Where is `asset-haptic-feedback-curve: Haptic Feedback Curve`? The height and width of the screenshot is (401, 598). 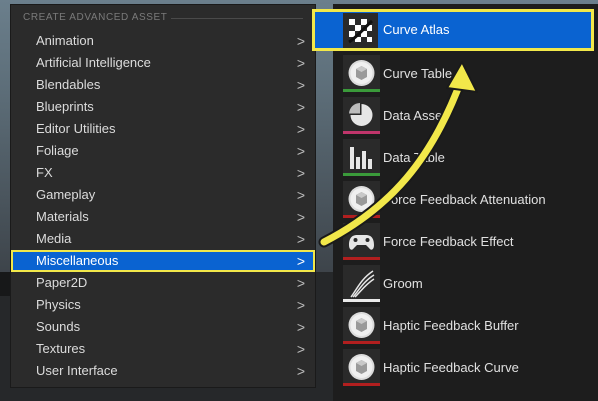 asset-haptic-feedback-curve: Haptic Feedback Curve is located at coordinates (469, 368).